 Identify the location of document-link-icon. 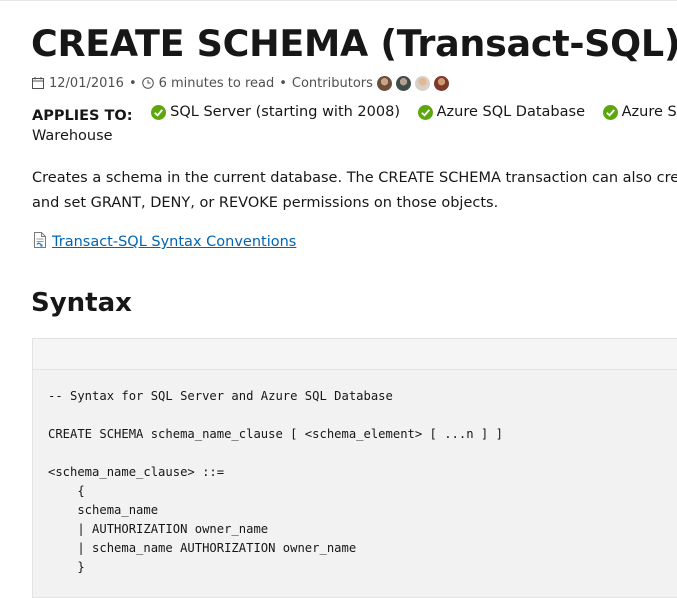
(40, 242).